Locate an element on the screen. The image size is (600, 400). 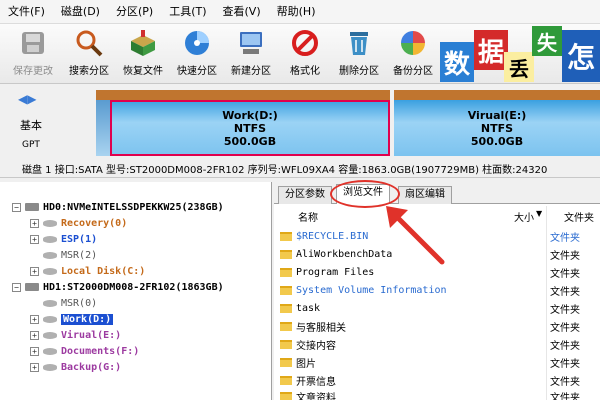
computer-icon is located at coordinates (251, 43).